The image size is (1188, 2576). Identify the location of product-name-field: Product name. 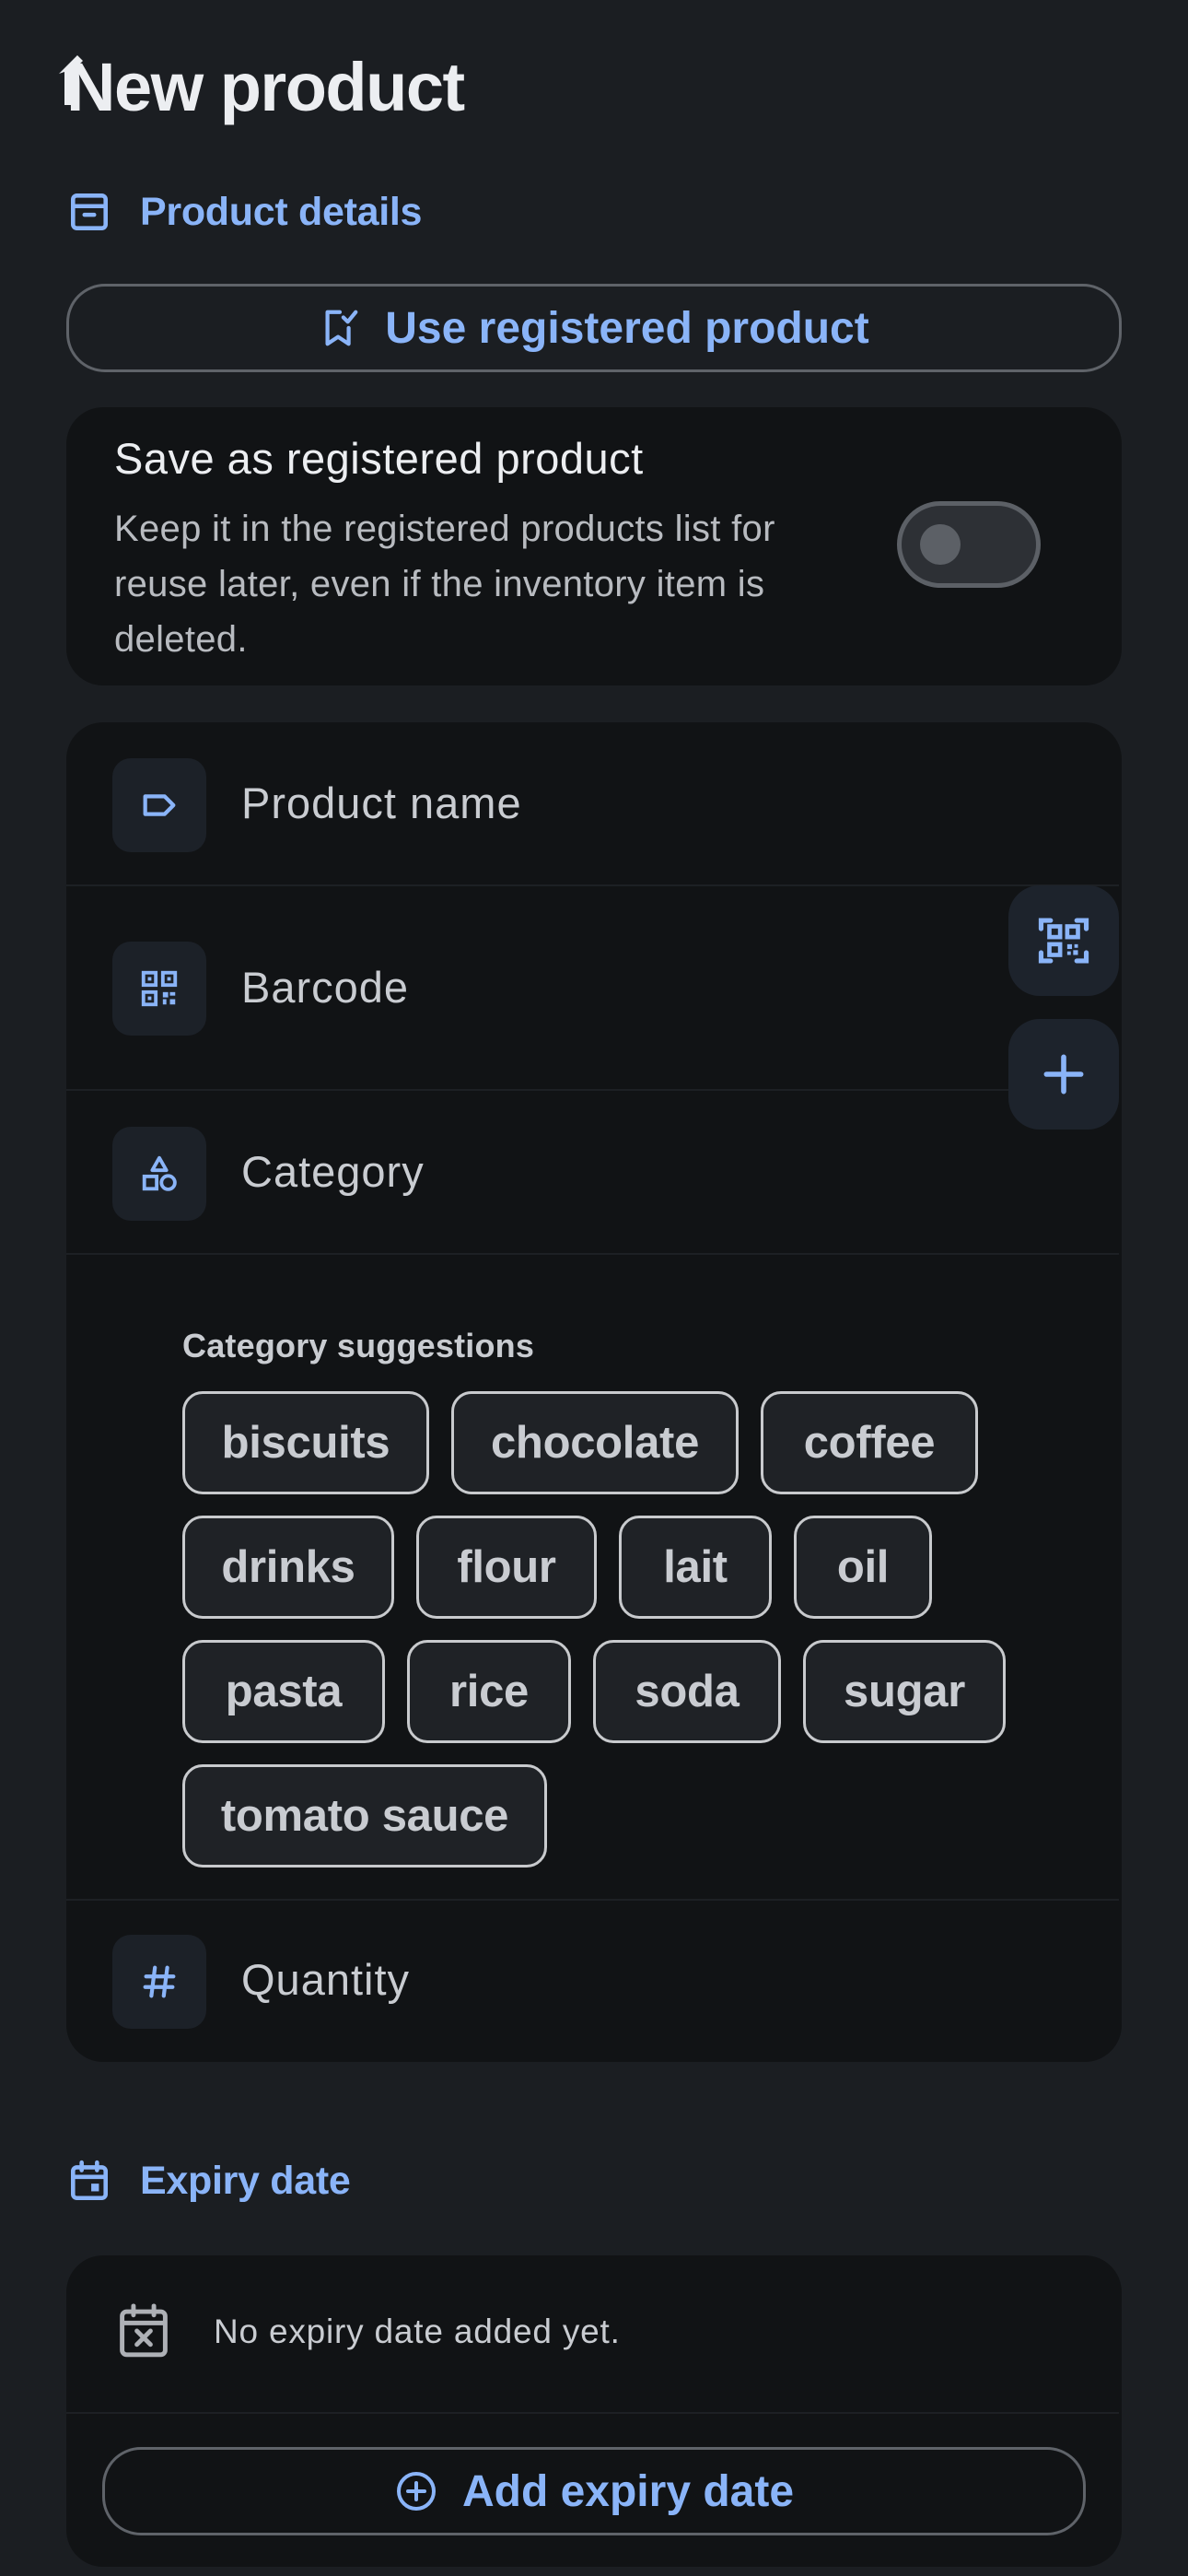
(592, 804).